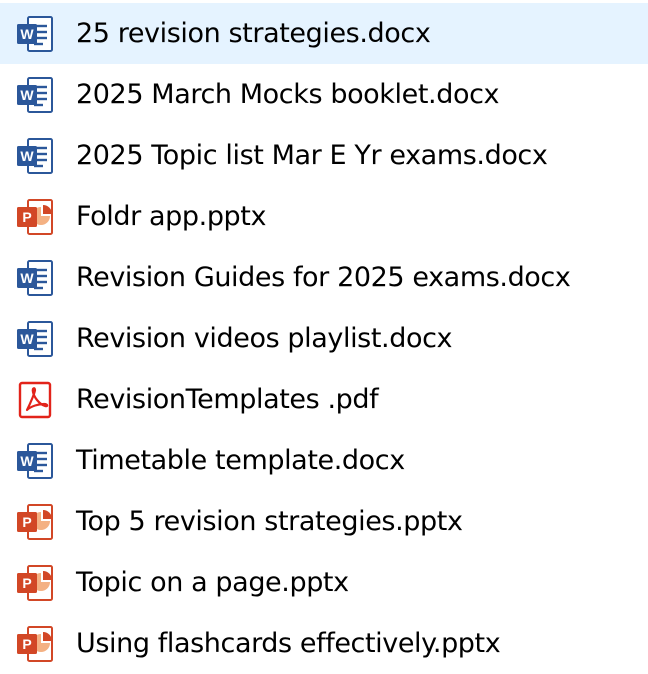 This screenshot has width=648, height=674. I want to click on file-name: Revision Guides for 2025 exams.docx, so click(323, 277).